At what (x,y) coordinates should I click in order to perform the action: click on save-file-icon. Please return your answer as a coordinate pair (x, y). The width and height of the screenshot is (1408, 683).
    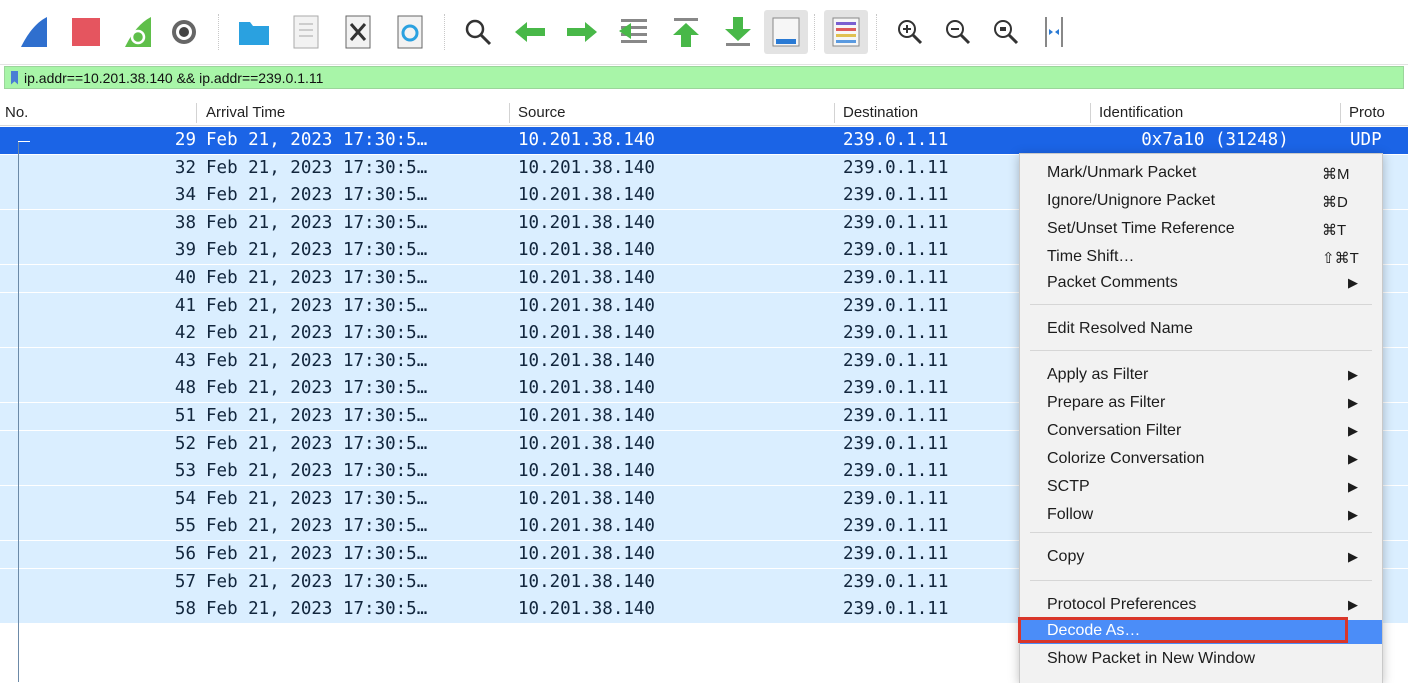
    Looking at the image, I should click on (306, 32).